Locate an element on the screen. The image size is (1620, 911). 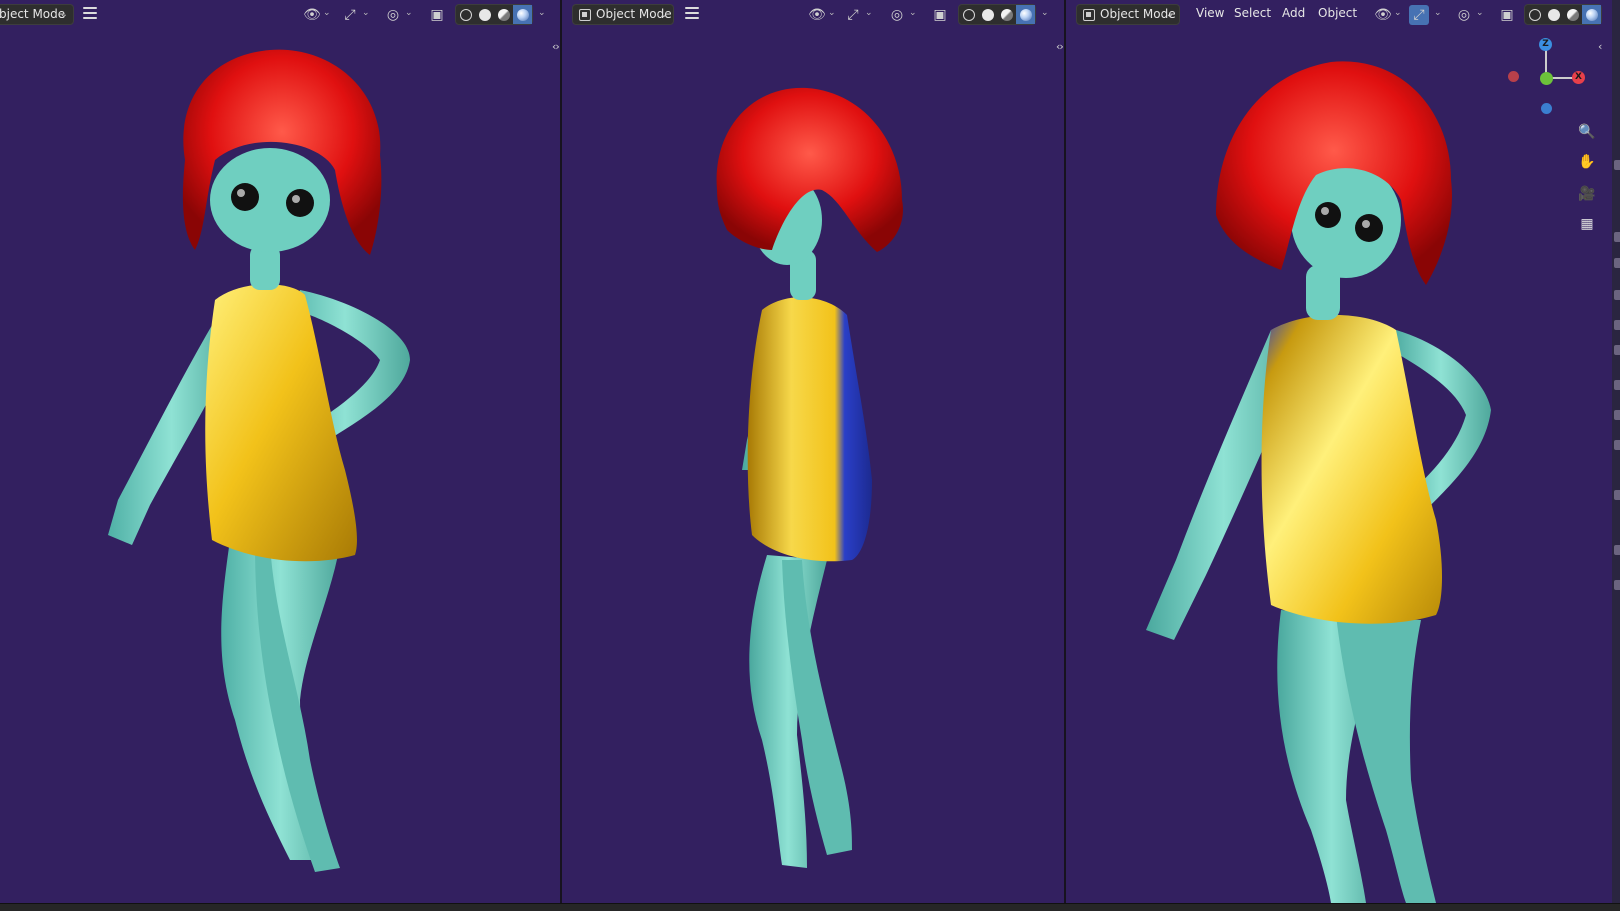
mode-label: Object Mode is located at coordinates (1138, 14).